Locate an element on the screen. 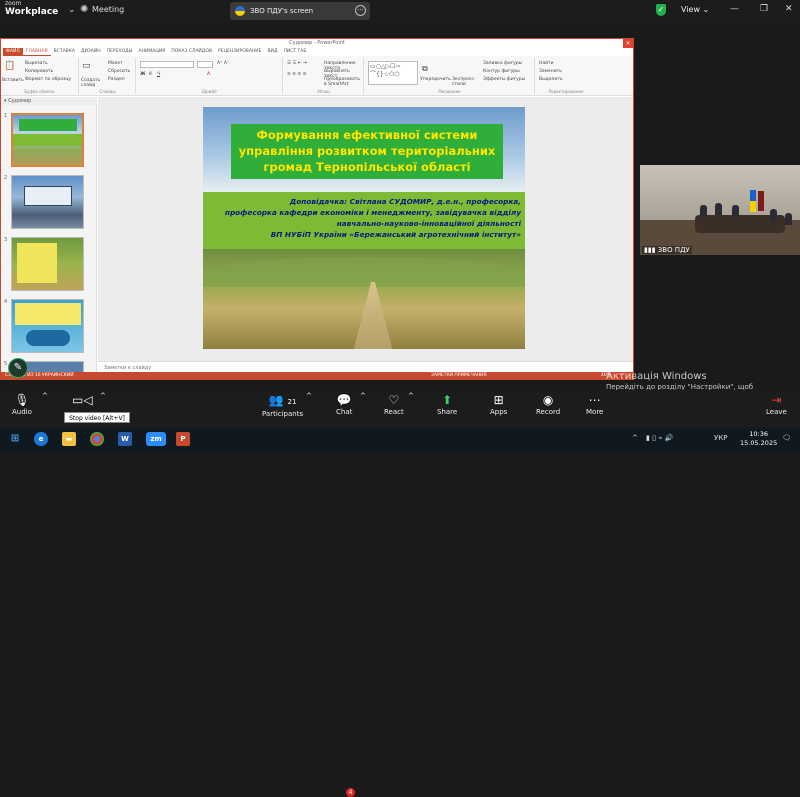  windows-icon: ⊞ is located at coordinates (15, 439).